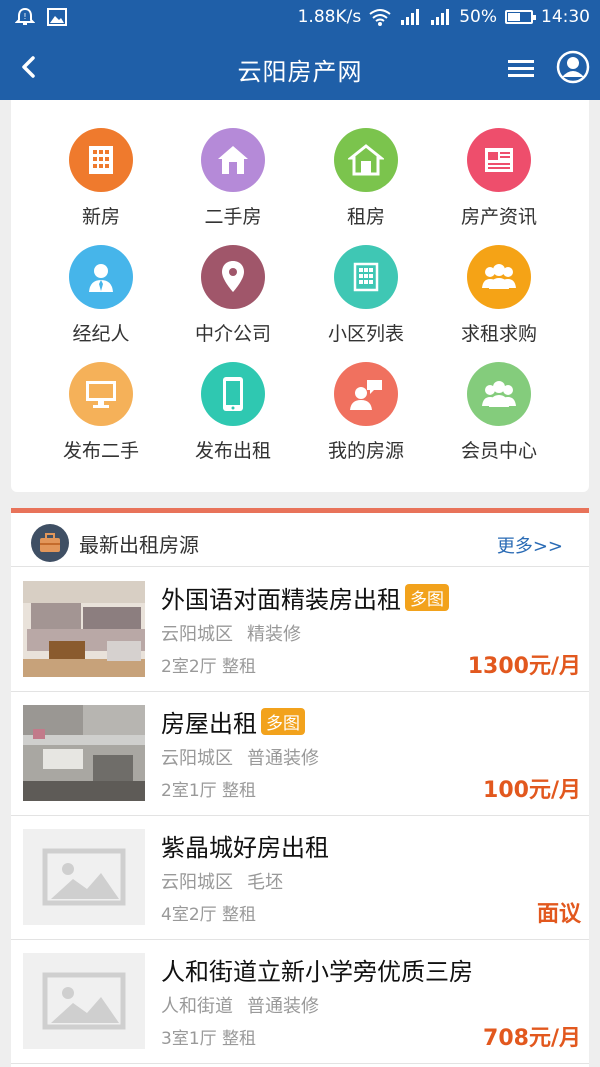 The image size is (600, 1067). What do you see at coordinates (233, 394) in the screenshot?
I see `phone-icon` at bounding box center [233, 394].